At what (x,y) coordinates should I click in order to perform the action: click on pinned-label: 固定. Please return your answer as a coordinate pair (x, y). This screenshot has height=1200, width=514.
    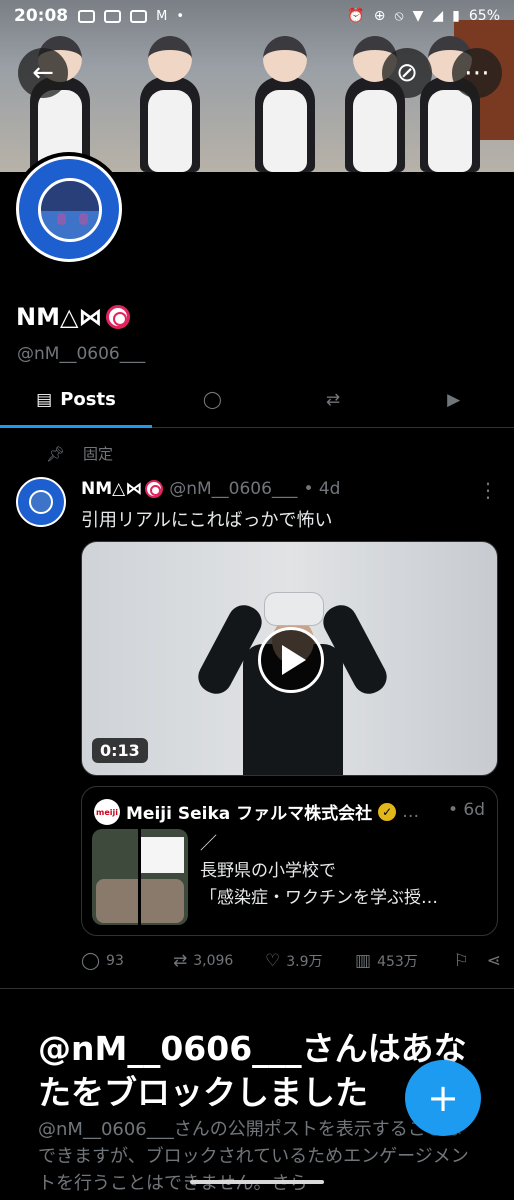
    Looking at the image, I should click on (98, 454).